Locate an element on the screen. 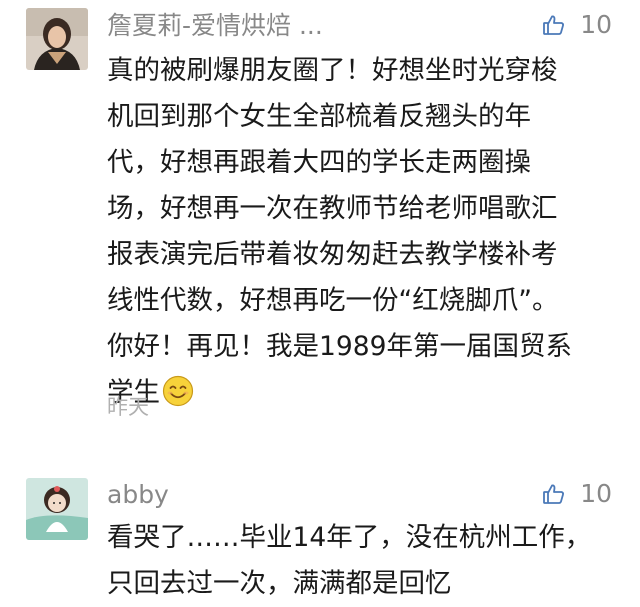 The width and height of the screenshot is (640, 607). comment-timestamp: 昨天 is located at coordinates (128, 407).